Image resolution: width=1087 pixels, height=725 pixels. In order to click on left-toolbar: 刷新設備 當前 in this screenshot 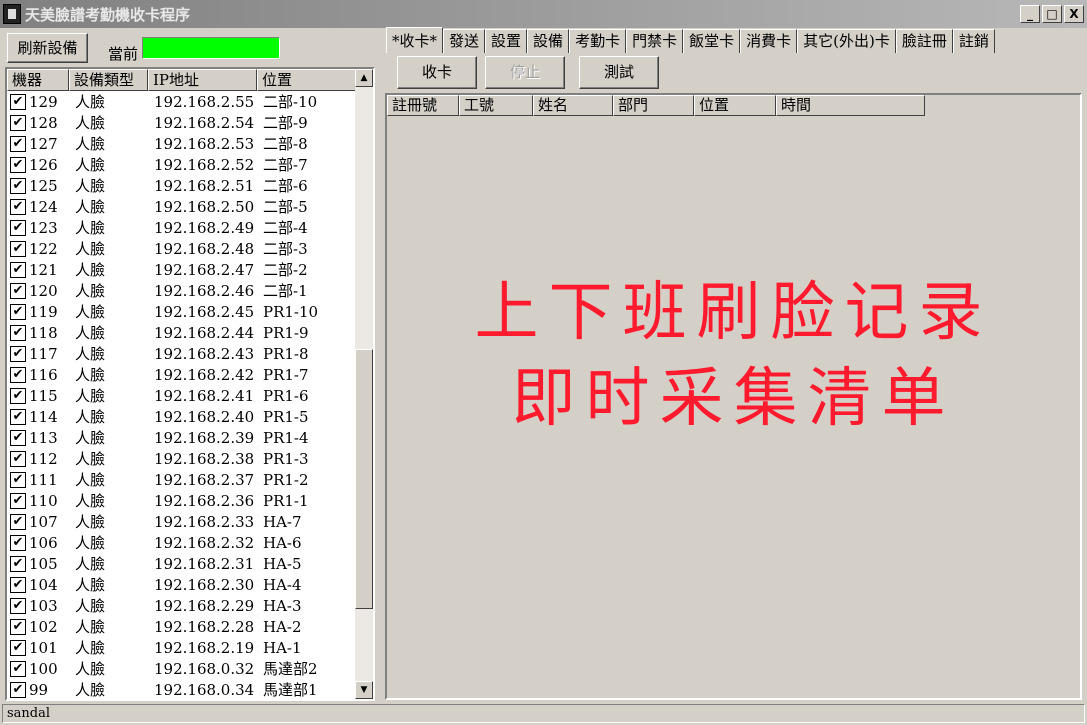, I will do `click(190, 47)`.